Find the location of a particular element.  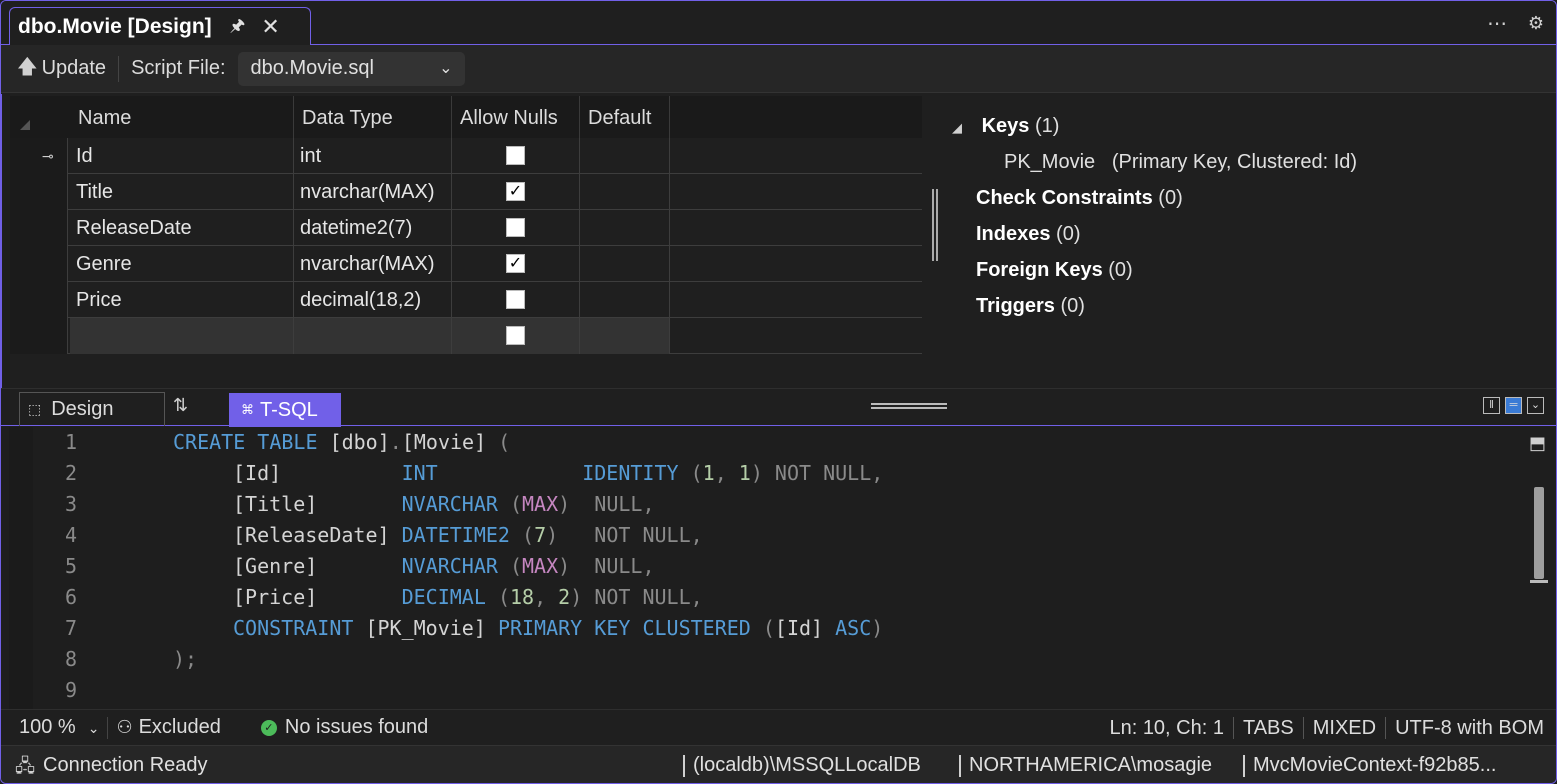

column-header-allow-nulls: Allow Nulls is located at coordinates (516, 117).